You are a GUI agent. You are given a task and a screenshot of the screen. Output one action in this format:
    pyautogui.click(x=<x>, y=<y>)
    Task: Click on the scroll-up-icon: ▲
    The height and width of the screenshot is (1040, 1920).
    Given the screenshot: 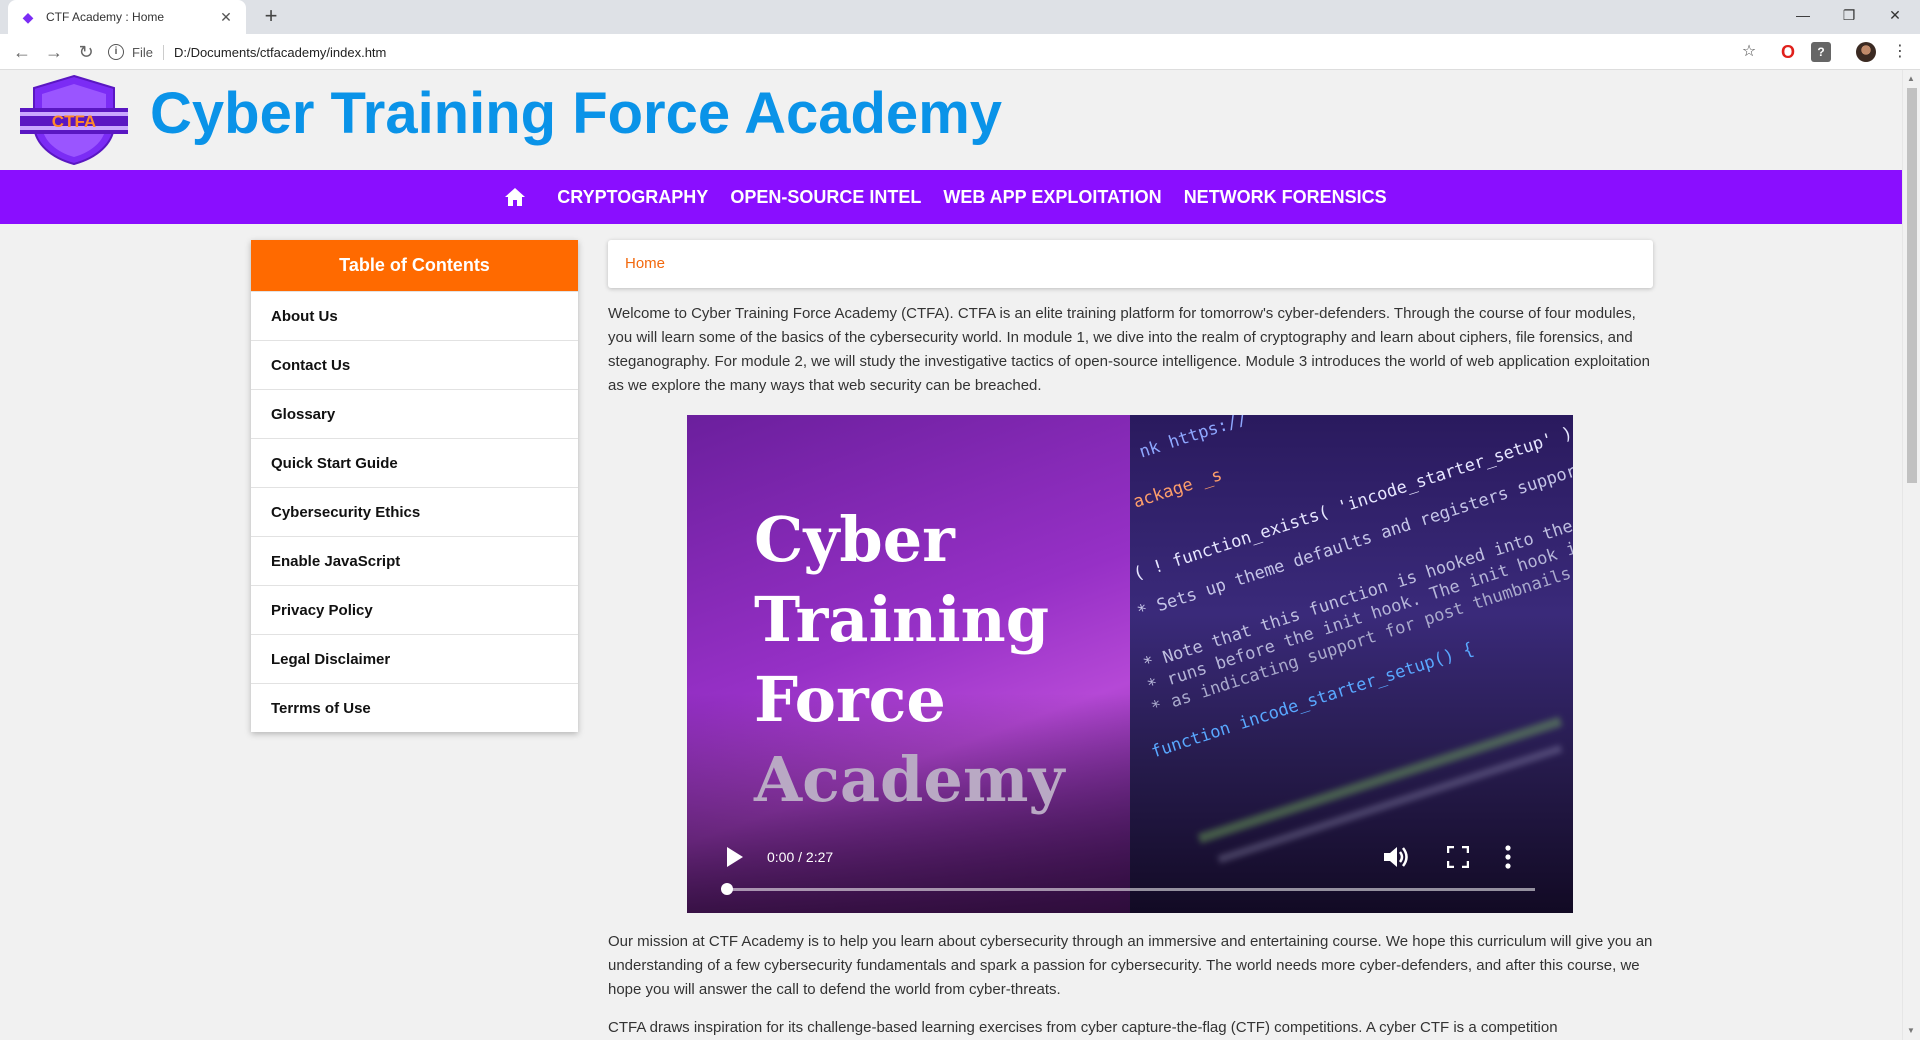 What is the action you would take?
    pyautogui.click(x=1911, y=78)
    